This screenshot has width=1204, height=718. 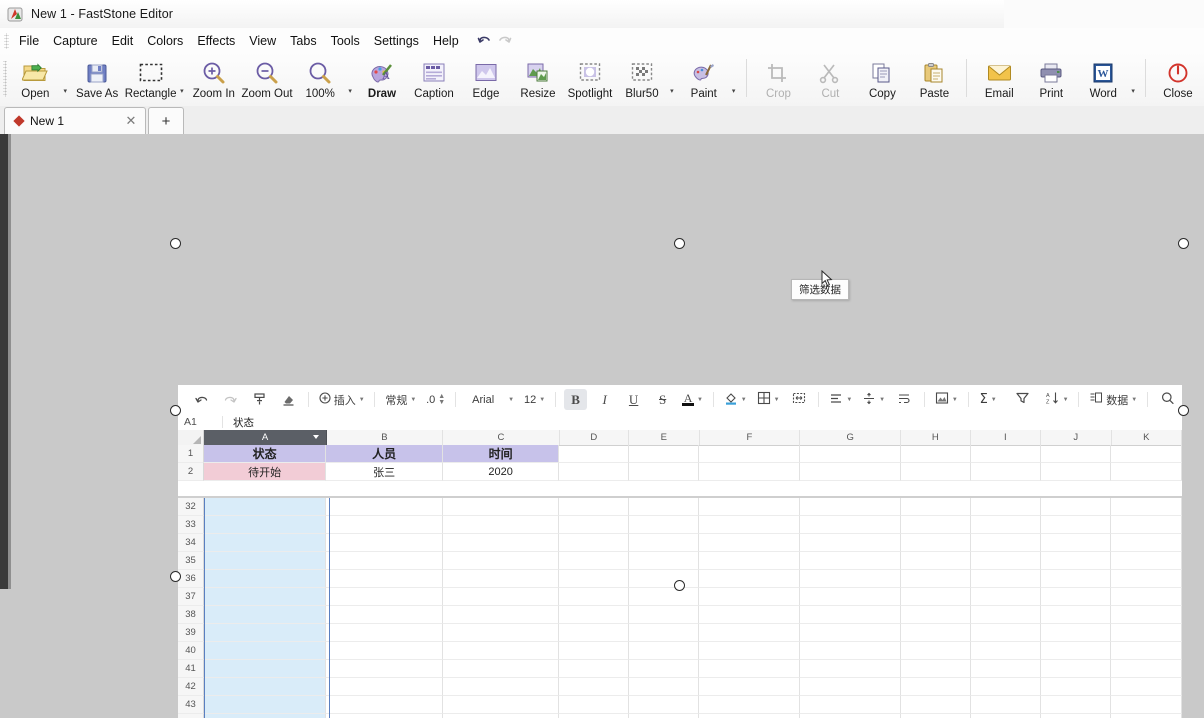 I want to click on menu-item-capture: Capture, so click(x=75, y=41).